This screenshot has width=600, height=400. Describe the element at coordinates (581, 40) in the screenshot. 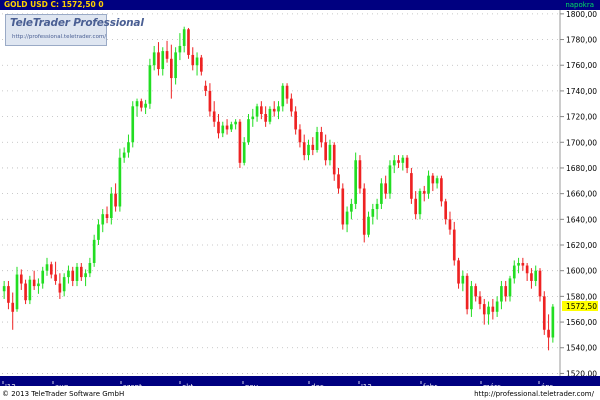

I see `y-tick-label: 1780,00` at that location.